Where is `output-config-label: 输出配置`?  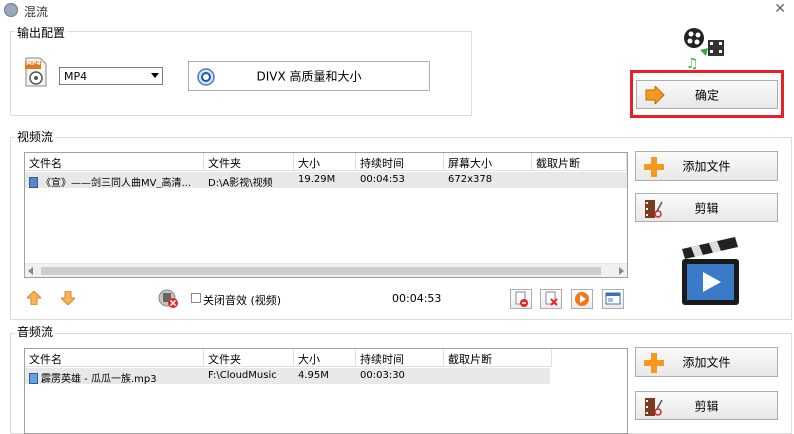
output-config-label: 输出配置 is located at coordinates (41, 32).